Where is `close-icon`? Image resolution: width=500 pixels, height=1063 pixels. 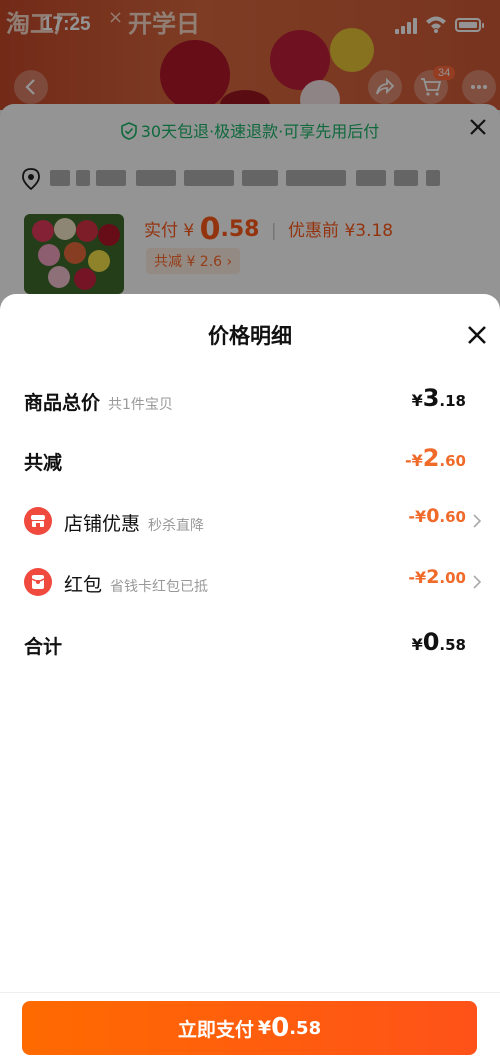
close-icon is located at coordinates (477, 335).